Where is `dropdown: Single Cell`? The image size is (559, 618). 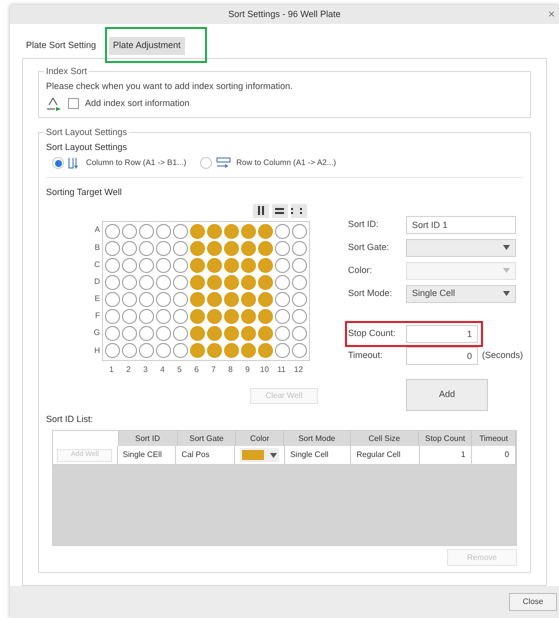
dropdown: Single Cell is located at coordinates (461, 293).